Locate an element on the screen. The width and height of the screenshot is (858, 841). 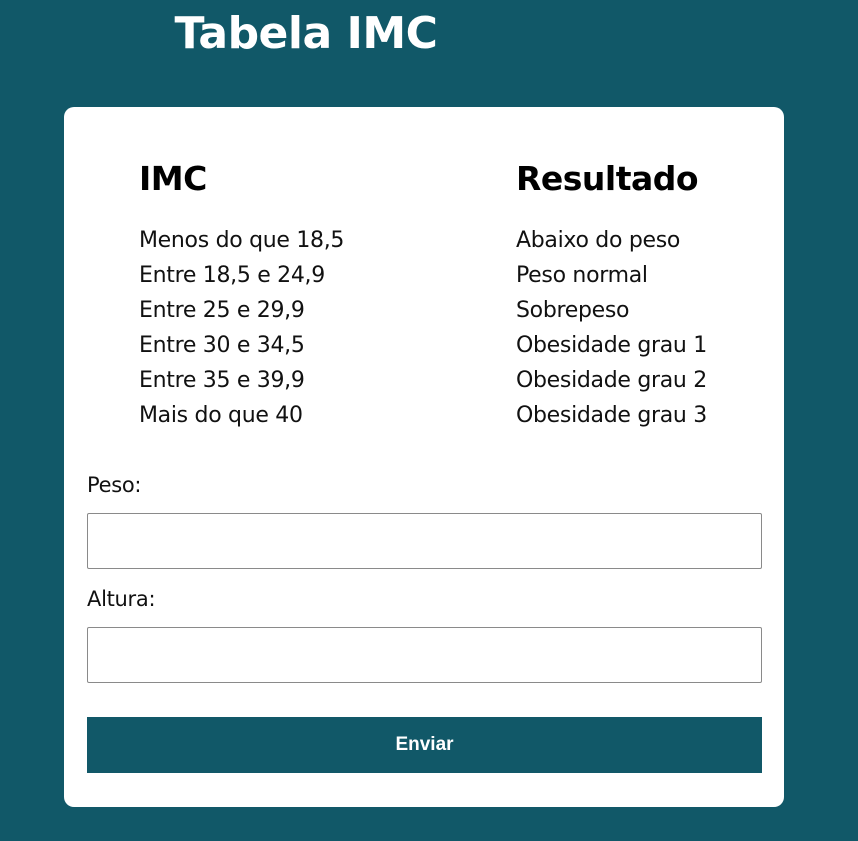
peso-input is located at coordinates (424, 541).